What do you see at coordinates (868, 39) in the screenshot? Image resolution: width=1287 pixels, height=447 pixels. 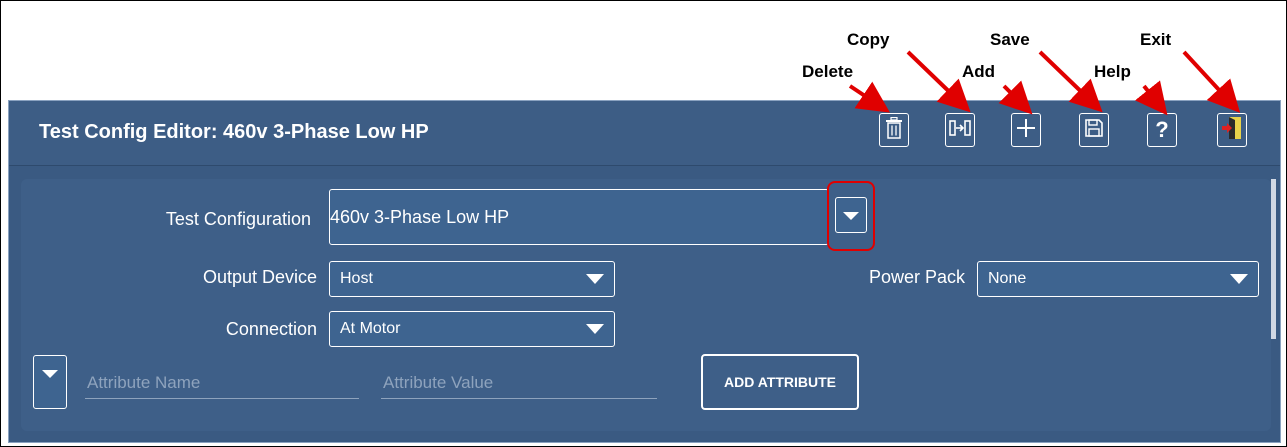 I see `callout-copy: Copy` at bounding box center [868, 39].